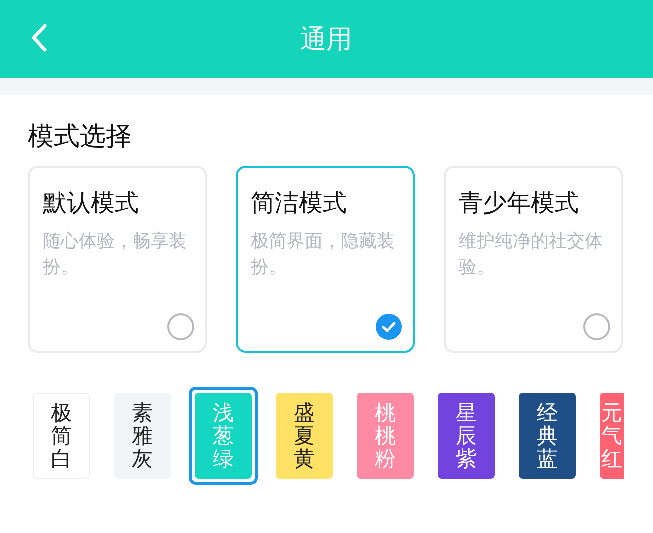  What do you see at coordinates (223, 436) in the screenshot?
I see `theme-label: 浅葱绿` at bounding box center [223, 436].